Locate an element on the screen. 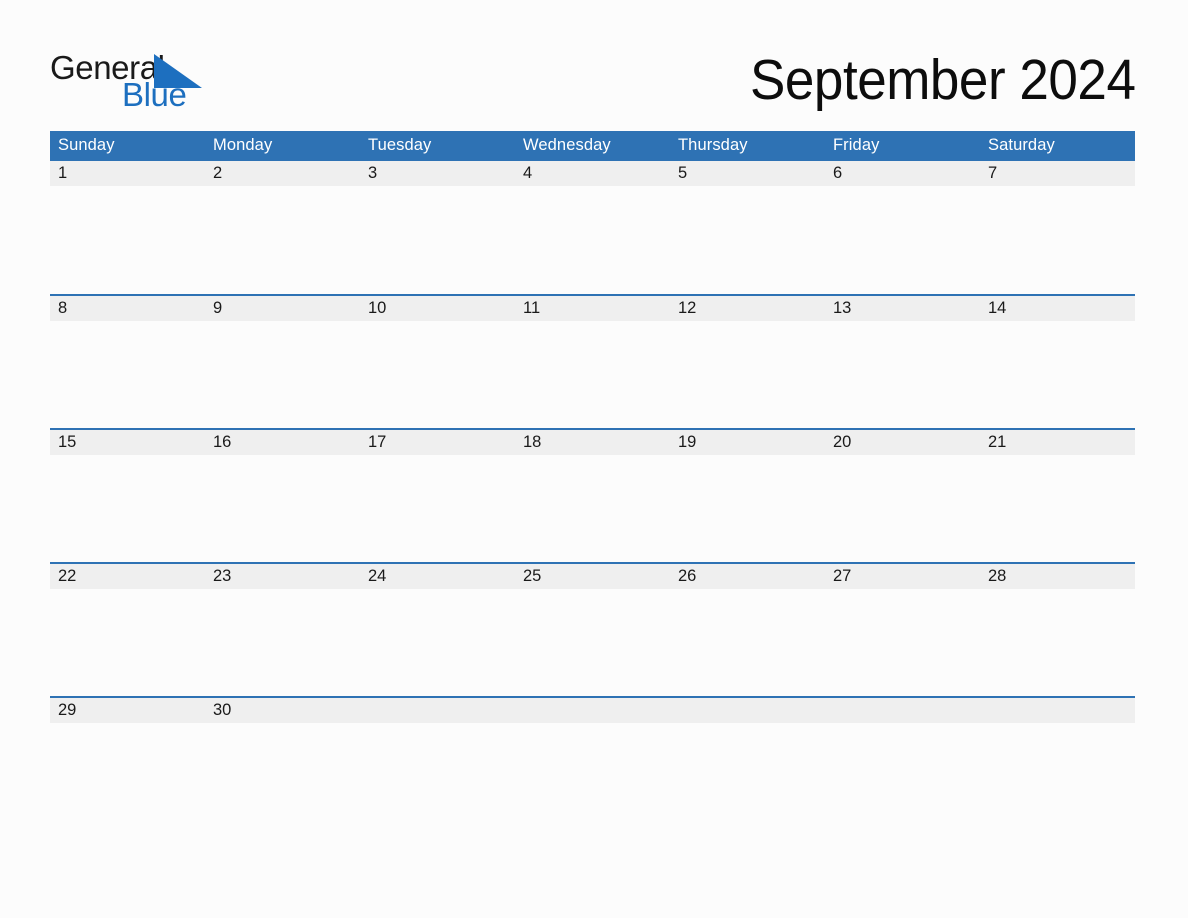 The width and height of the screenshot is (1188, 918). day-number: 12 is located at coordinates (747, 308).